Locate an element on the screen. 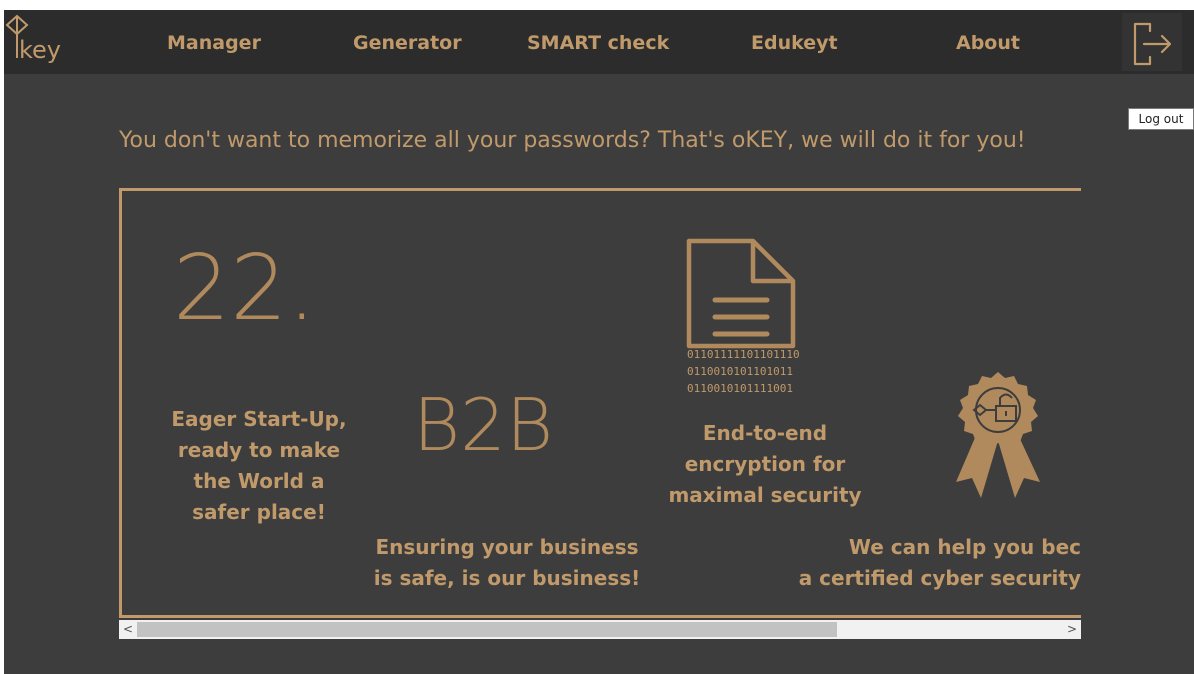 The height and width of the screenshot is (674, 1194). binary-line: 01101111101101110 is located at coordinates (743, 354).